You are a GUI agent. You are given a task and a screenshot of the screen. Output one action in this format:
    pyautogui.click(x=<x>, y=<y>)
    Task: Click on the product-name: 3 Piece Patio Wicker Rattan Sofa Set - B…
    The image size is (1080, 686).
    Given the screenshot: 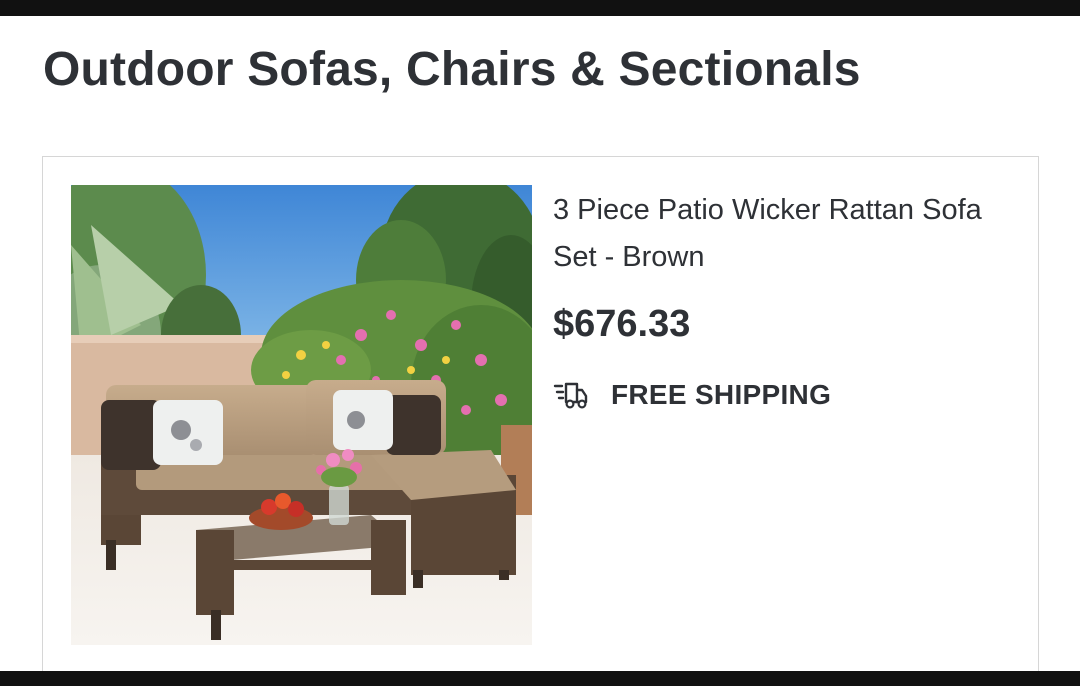 What is the action you would take?
    pyautogui.click(x=788, y=234)
    